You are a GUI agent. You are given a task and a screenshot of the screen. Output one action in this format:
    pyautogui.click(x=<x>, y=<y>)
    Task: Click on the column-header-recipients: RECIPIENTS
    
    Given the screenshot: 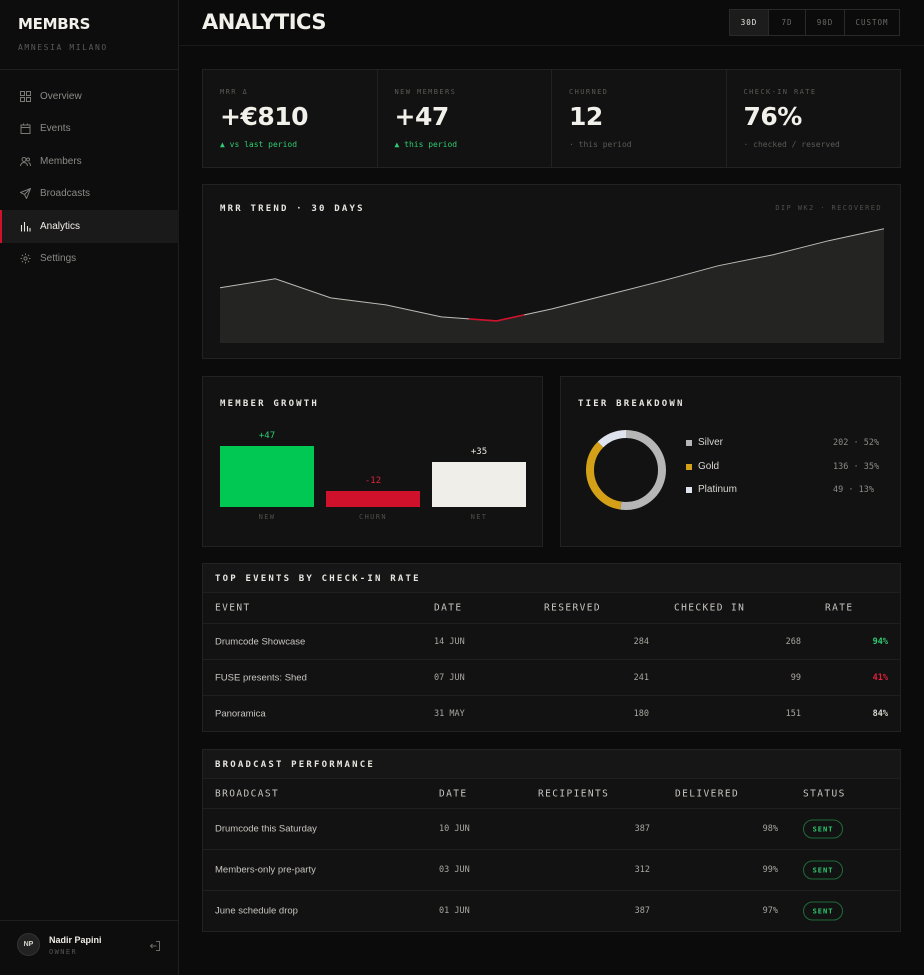 What is the action you would take?
    pyautogui.click(x=573, y=793)
    